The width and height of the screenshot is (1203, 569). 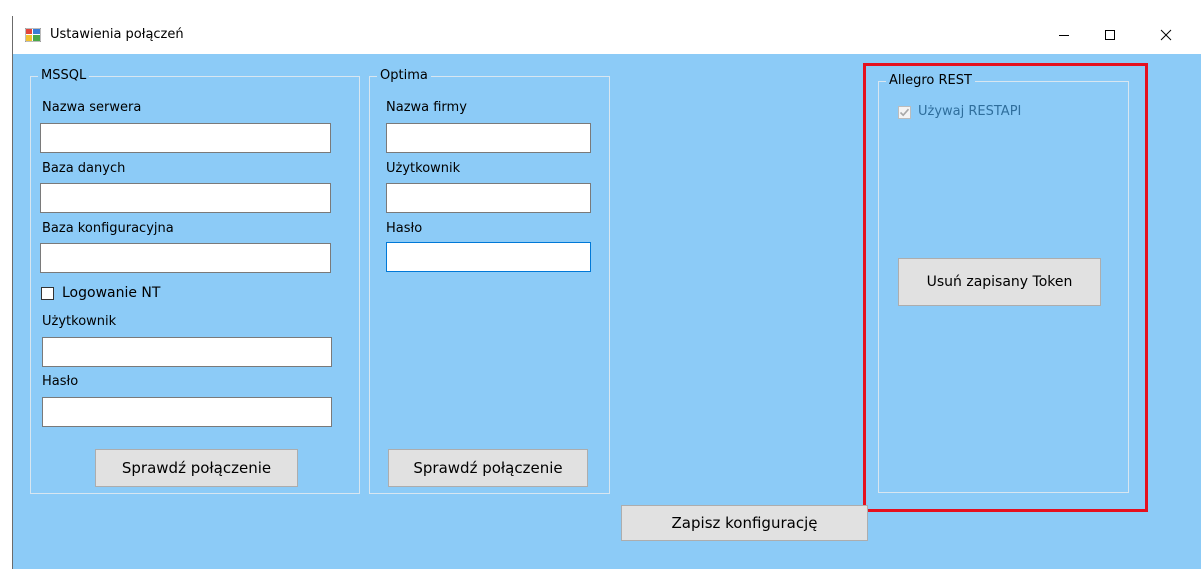 What do you see at coordinates (117, 34) in the screenshot?
I see `window-title: Ustawienia połączeń` at bounding box center [117, 34].